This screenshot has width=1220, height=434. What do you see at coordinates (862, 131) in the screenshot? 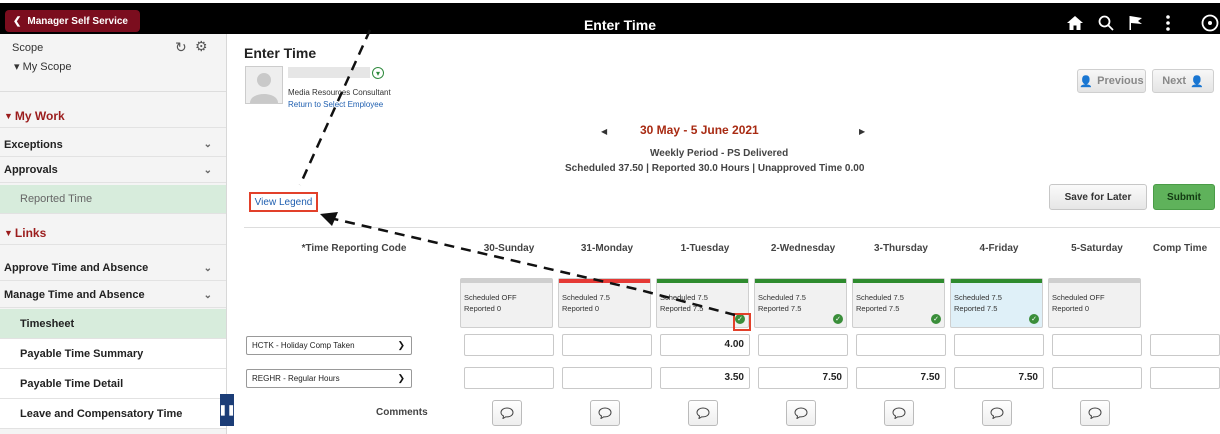
I see `next-period-arrow: ▶` at bounding box center [862, 131].